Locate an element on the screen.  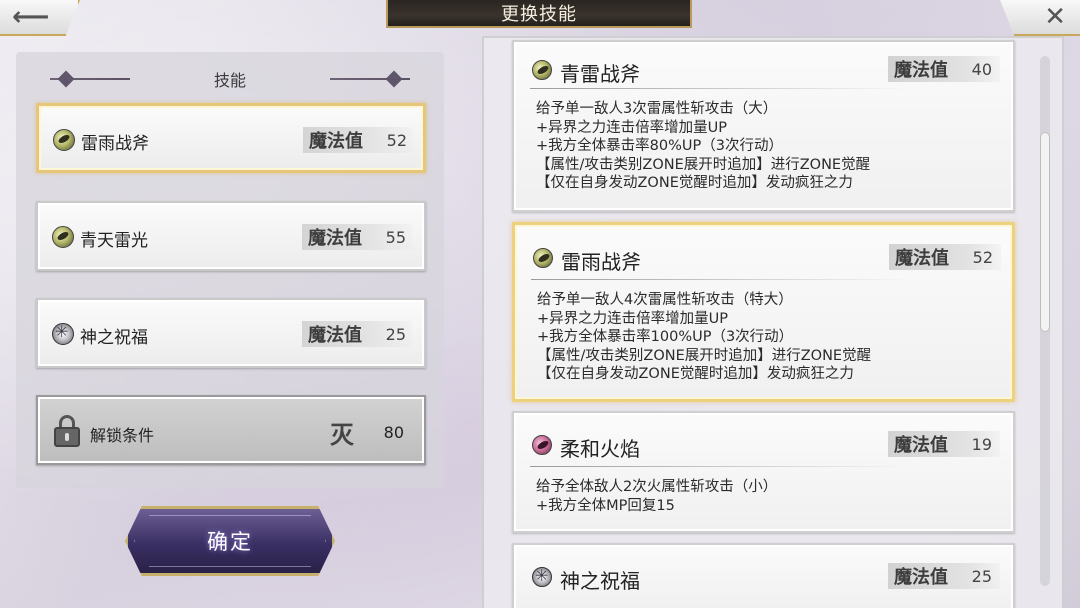
skill-card-name: 神之祝福 is located at coordinates (600, 581).